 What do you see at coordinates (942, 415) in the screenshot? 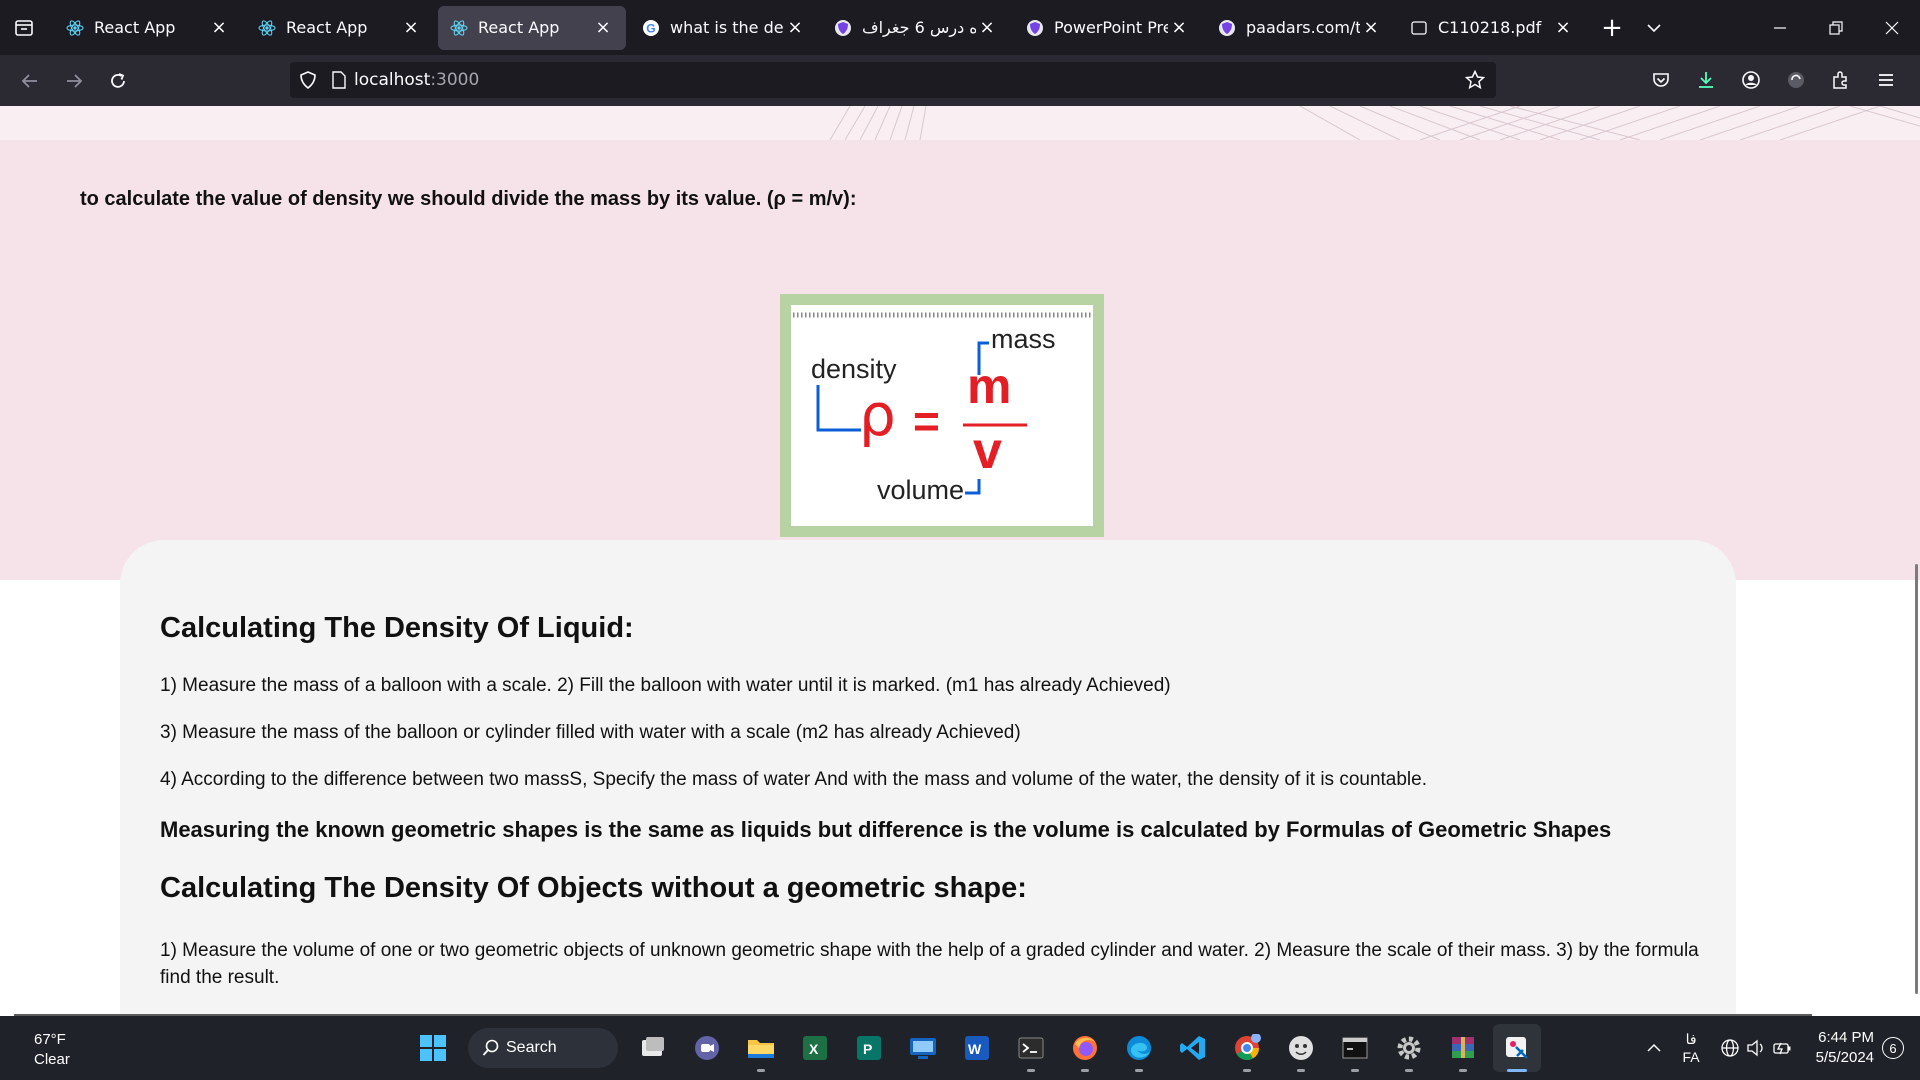
I see `density-formula-image: mass density m ρ = v volume` at bounding box center [942, 415].